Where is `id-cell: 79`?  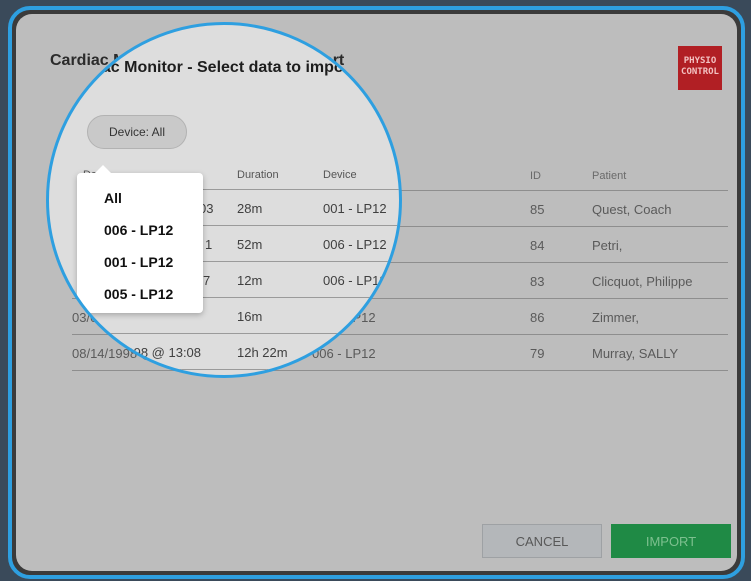
id-cell: 79 is located at coordinates (537, 353).